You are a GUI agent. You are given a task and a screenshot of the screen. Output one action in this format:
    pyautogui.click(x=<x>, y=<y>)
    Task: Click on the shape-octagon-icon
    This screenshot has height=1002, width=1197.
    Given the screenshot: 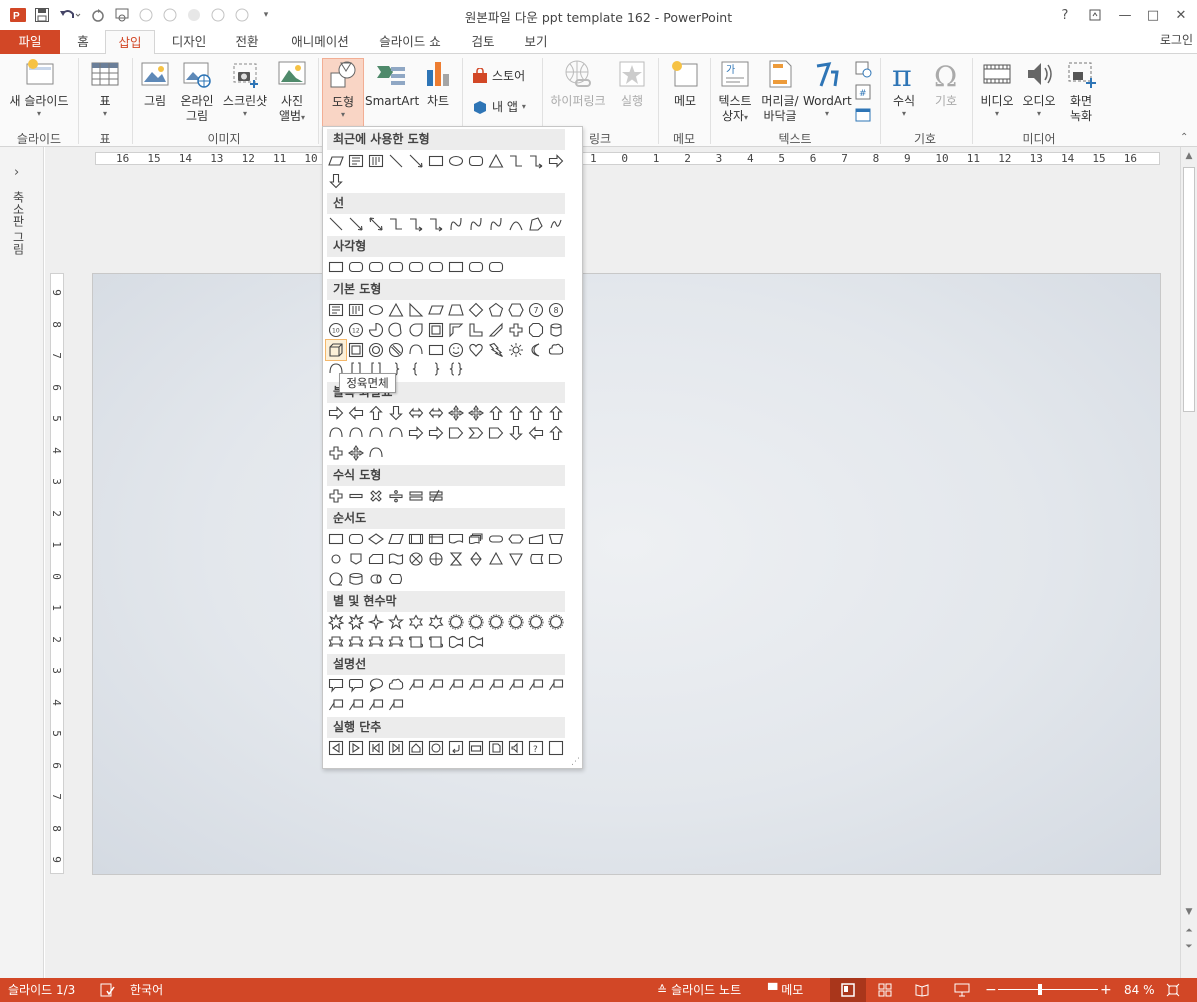 What is the action you would take?
    pyautogui.click(x=536, y=330)
    